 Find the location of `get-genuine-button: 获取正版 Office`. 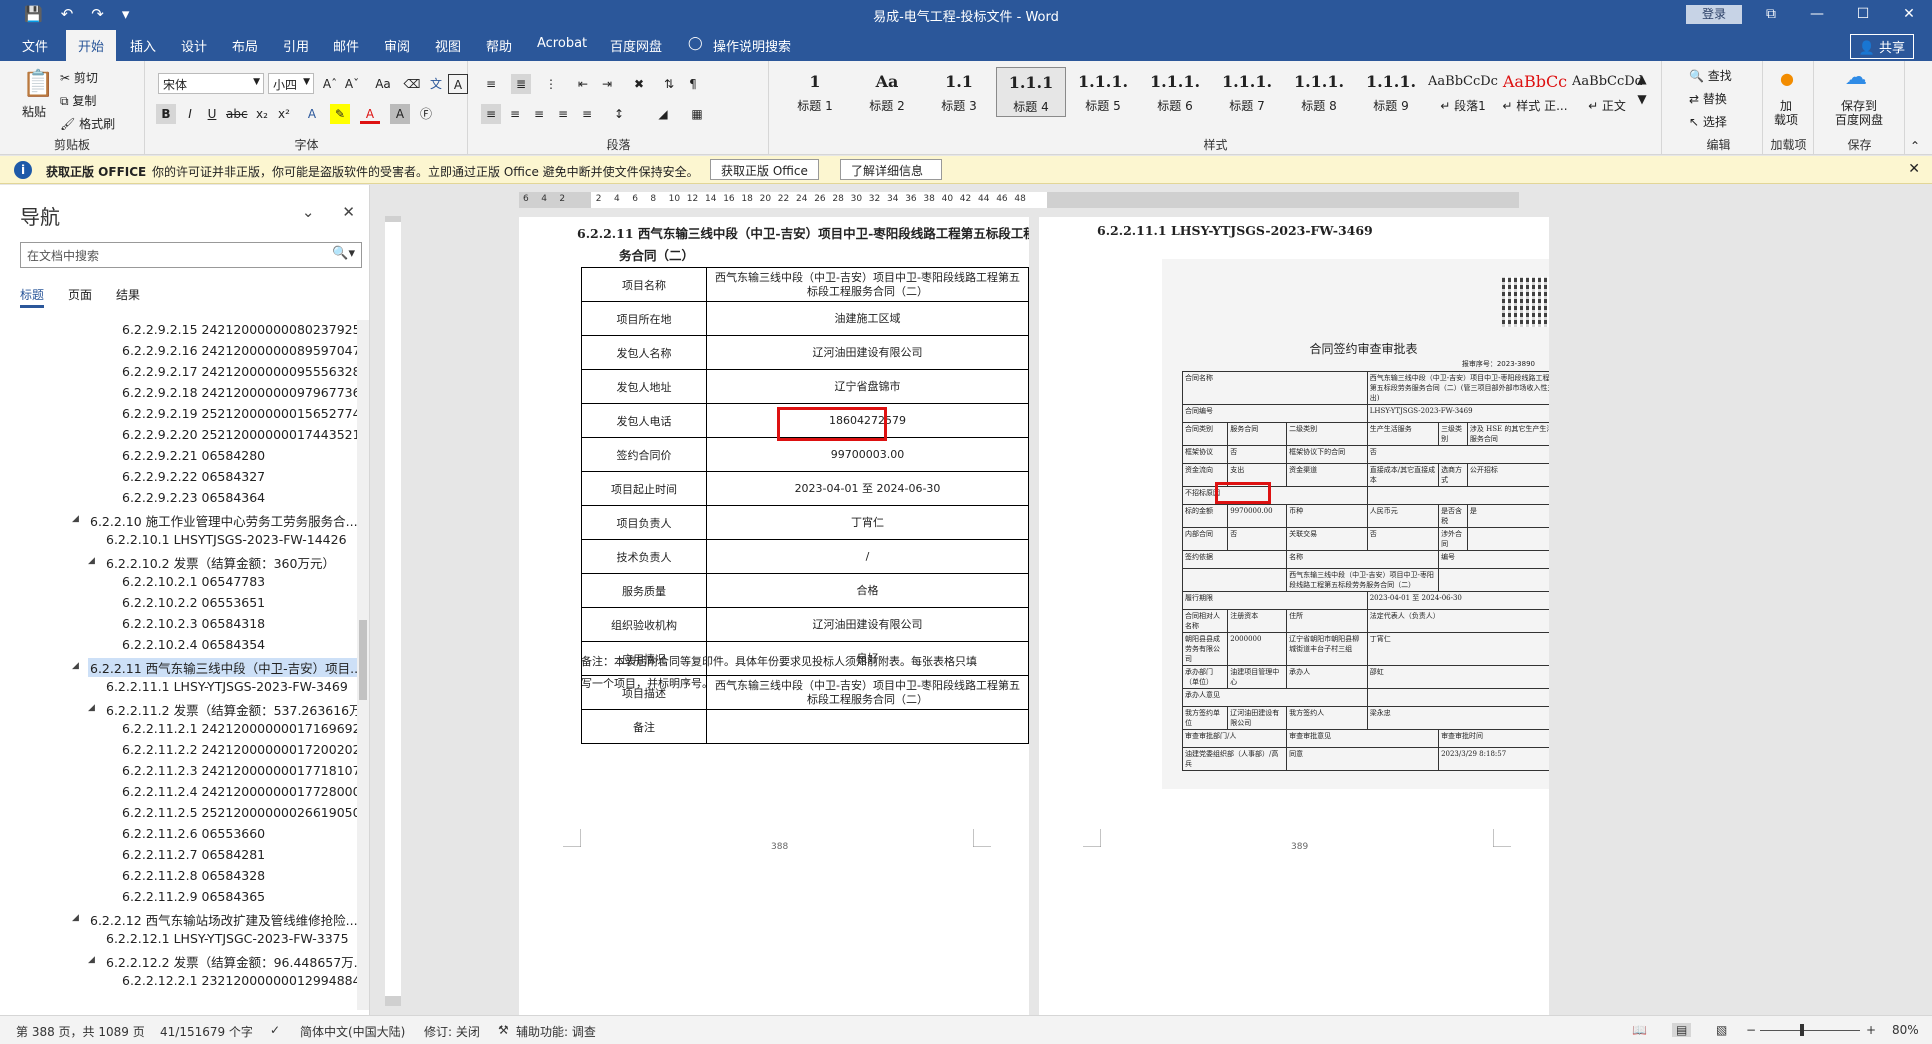

get-genuine-button: 获取正版 Office is located at coordinates (764, 169).